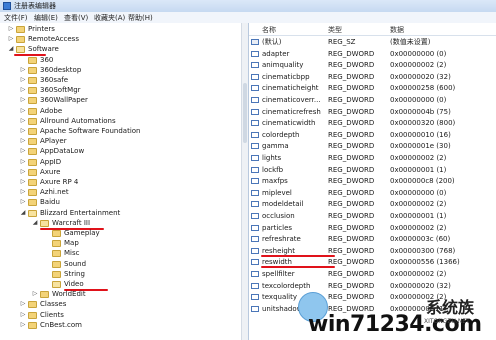 The height and width of the screenshot is (340, 496). I want to click on value-row: cinematicwidth REG_DWORD 0x00000320 (800), so click(372, 123).